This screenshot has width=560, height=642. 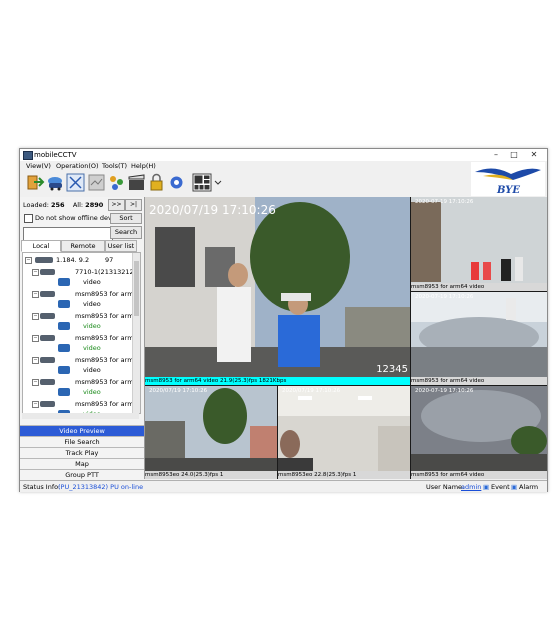 I want to click on nav-group-ptt: Group PTT, so click(x=82, y=474).